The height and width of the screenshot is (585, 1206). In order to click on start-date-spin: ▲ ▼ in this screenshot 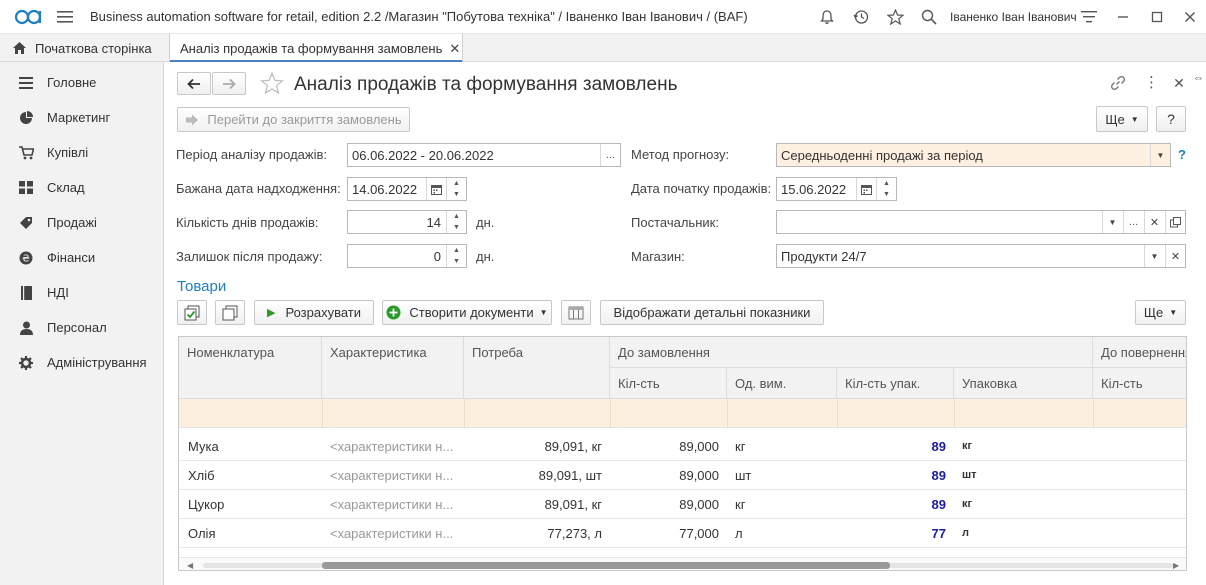, I will do `click(886, 189)`.